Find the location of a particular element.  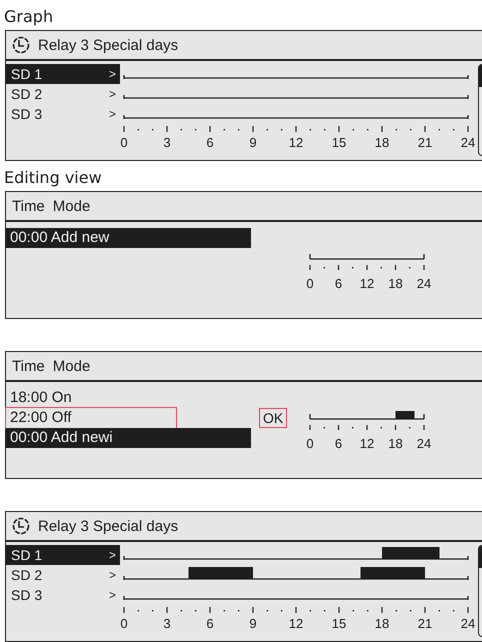

ok-button: OK is located at coordinates (273, 418).